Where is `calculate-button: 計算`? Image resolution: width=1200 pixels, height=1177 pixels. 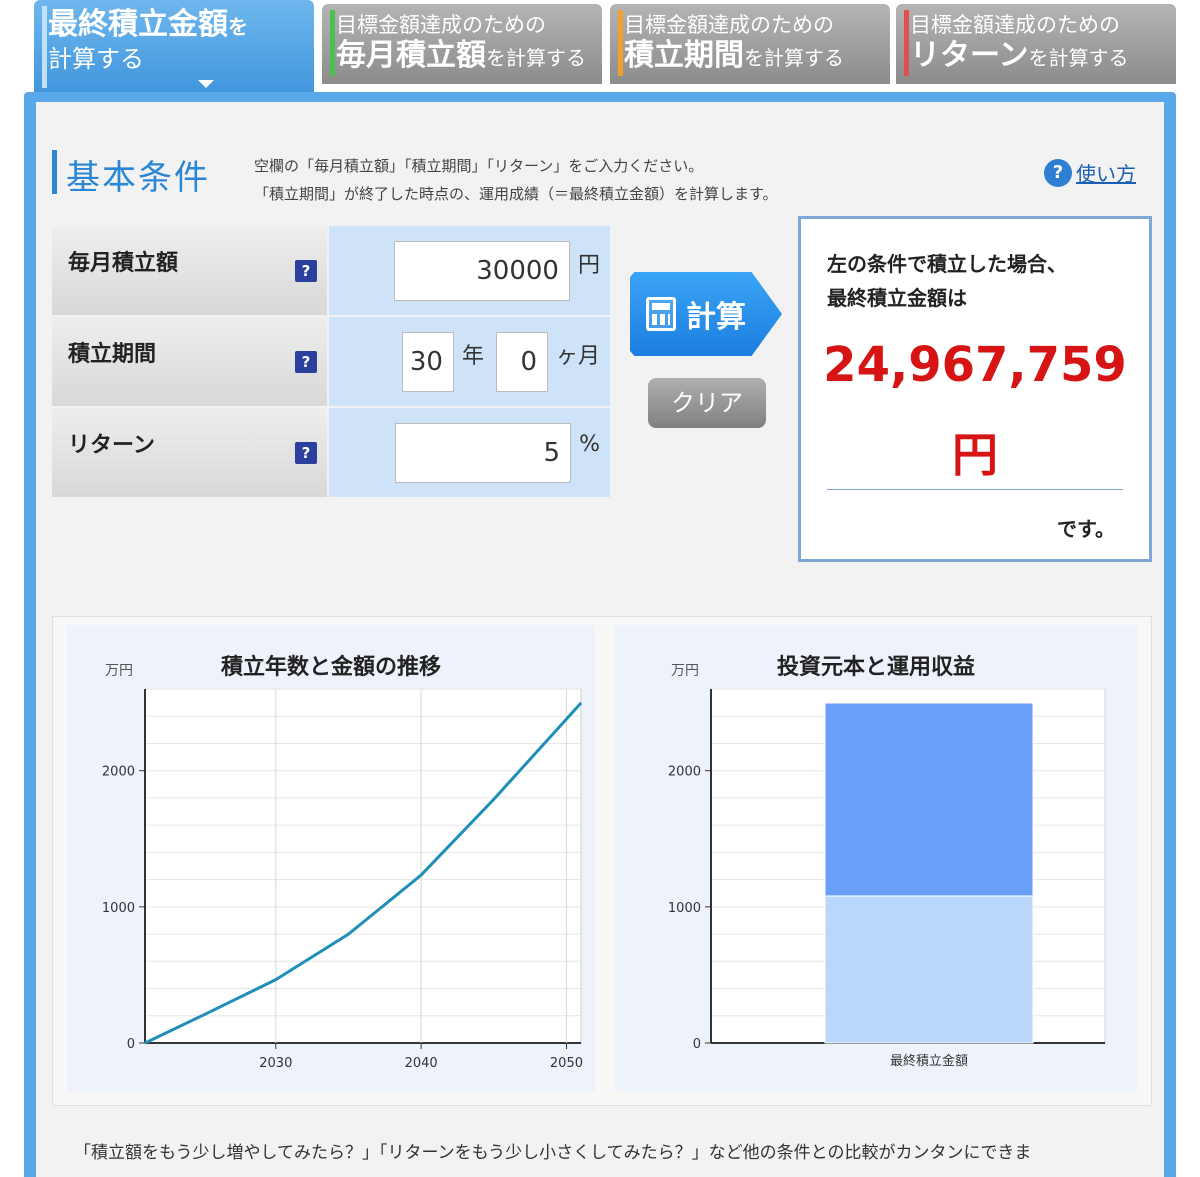
calculate-button: 計算 is located at coordinates (706, 314).